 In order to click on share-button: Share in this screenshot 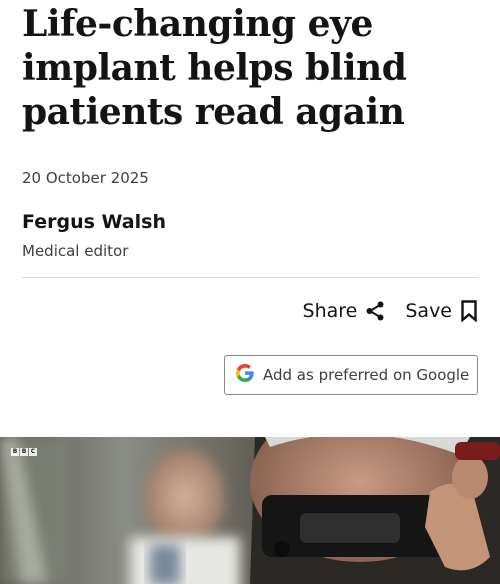, I will do `click(344, 311)`.